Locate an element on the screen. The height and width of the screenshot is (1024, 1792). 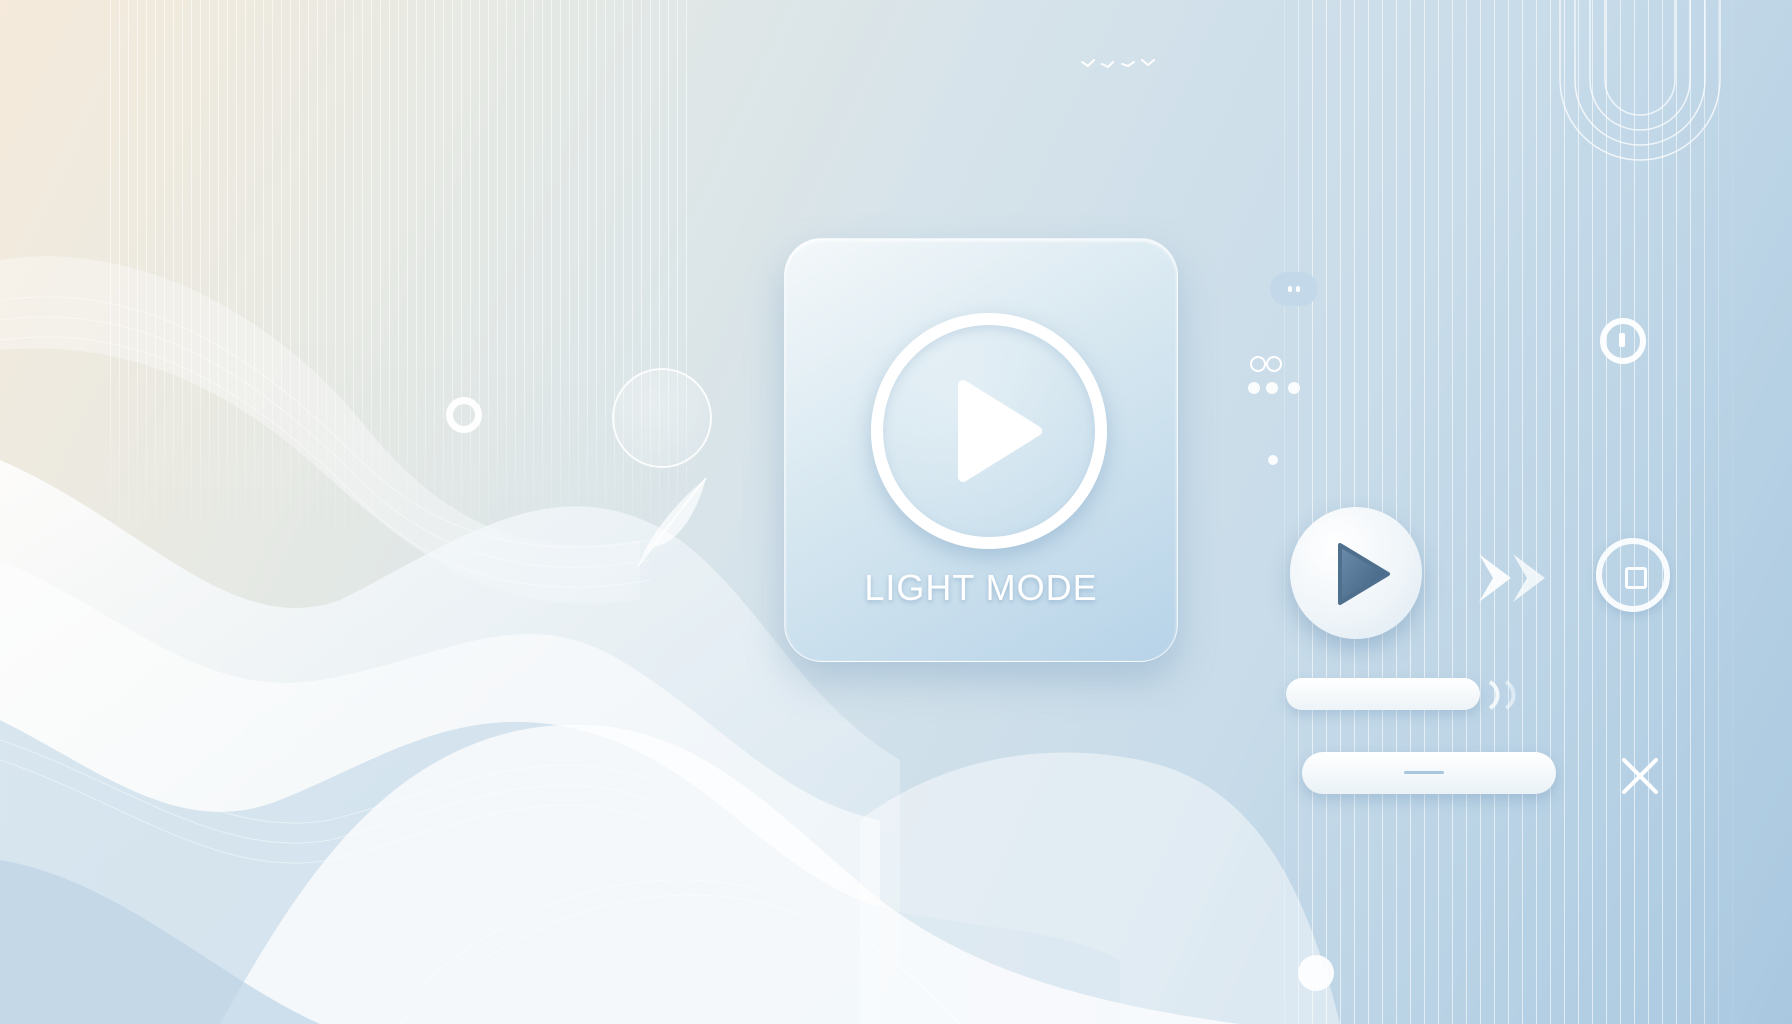
close-icon is located at coordinates (1640, 776).